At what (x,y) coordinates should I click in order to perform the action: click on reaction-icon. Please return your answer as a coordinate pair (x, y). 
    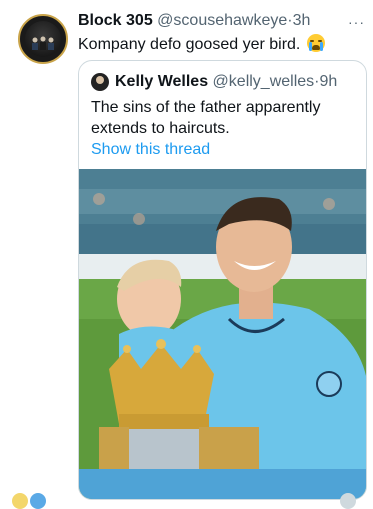
    Looking at the image, I should click on (20, 501).